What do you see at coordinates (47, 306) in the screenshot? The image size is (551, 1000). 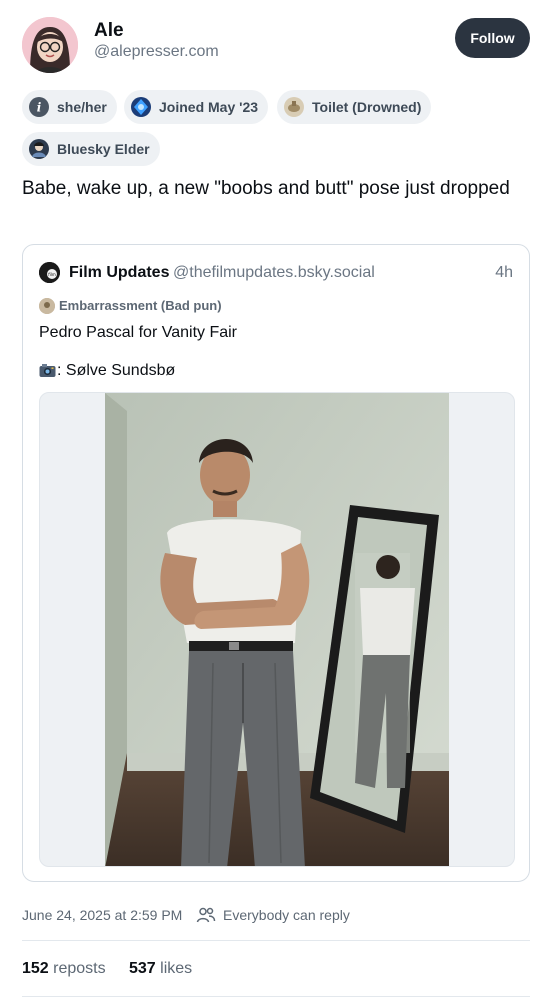 I see `embarrassment-badge-icon` at bounding box center [47, 306].